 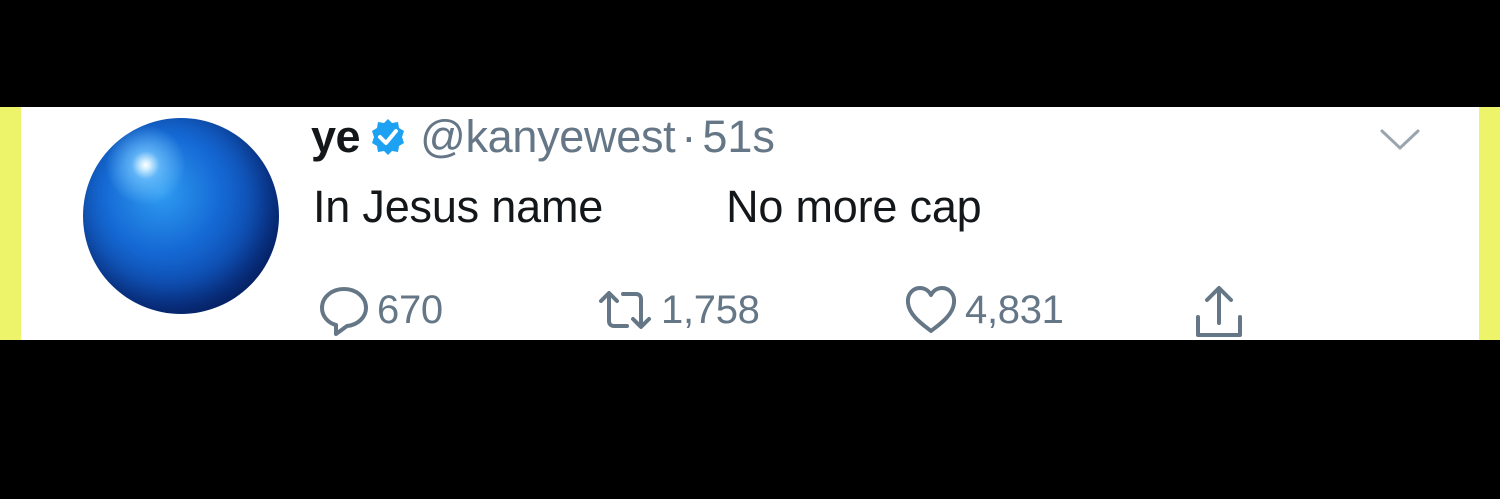 I want to click on share-icon, so click(x=1219, y=311).